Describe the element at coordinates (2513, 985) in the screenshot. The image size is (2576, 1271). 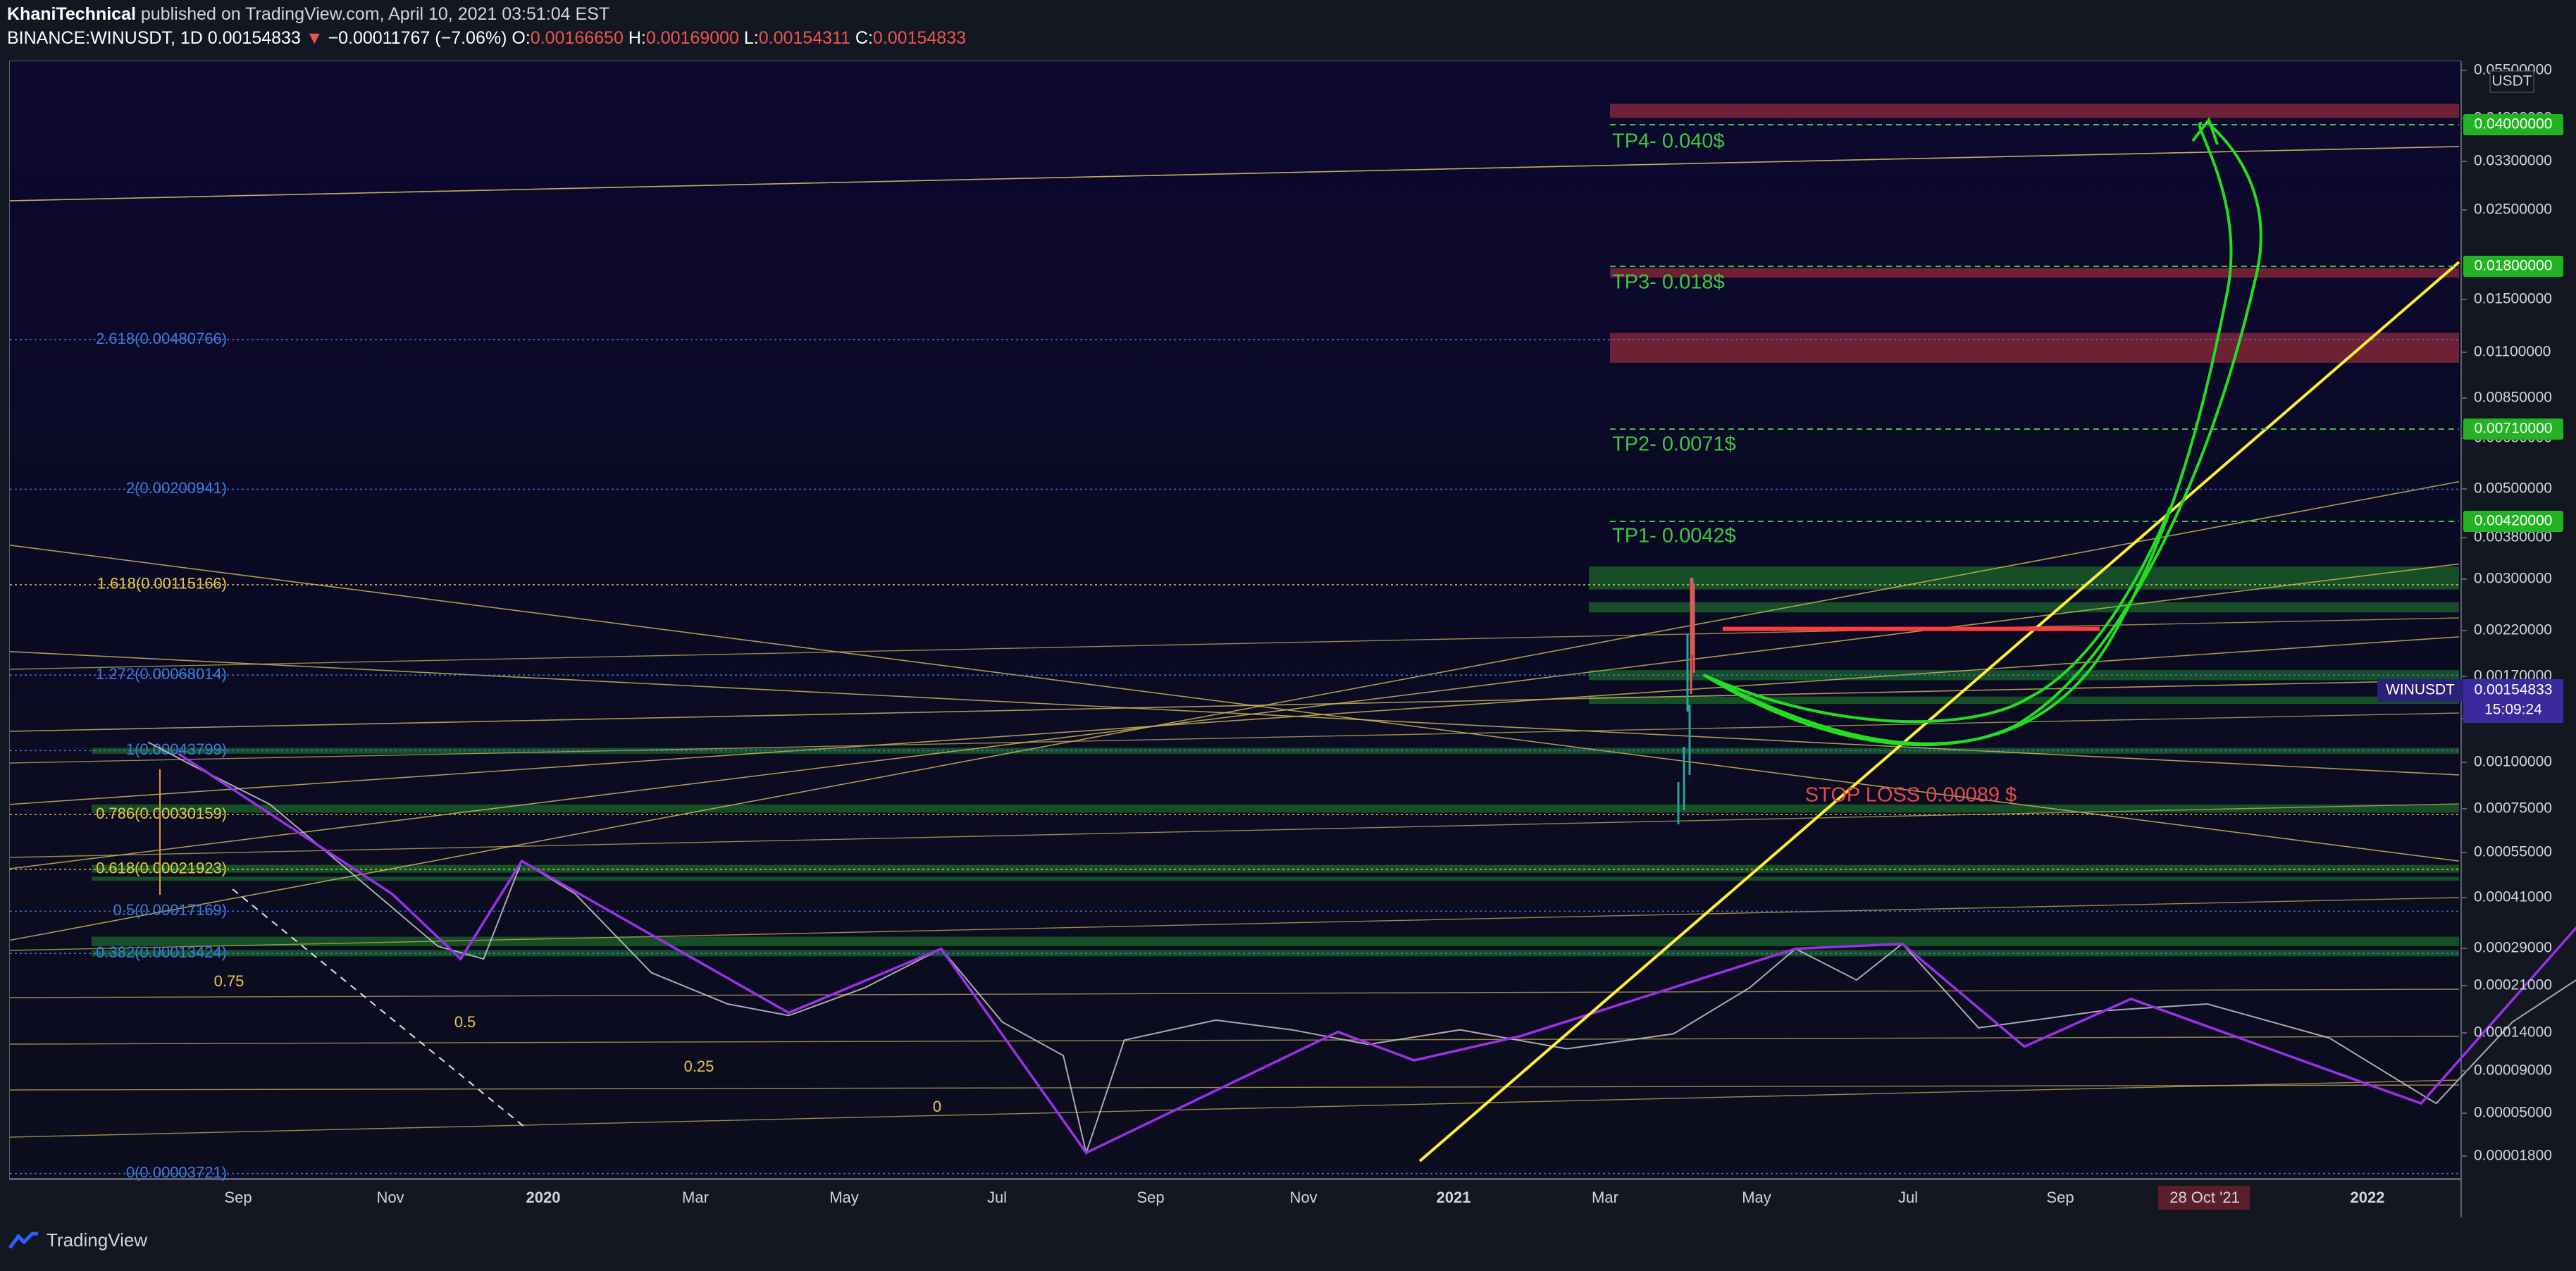
I see `price-axis-label: 0.00021000` at that location.